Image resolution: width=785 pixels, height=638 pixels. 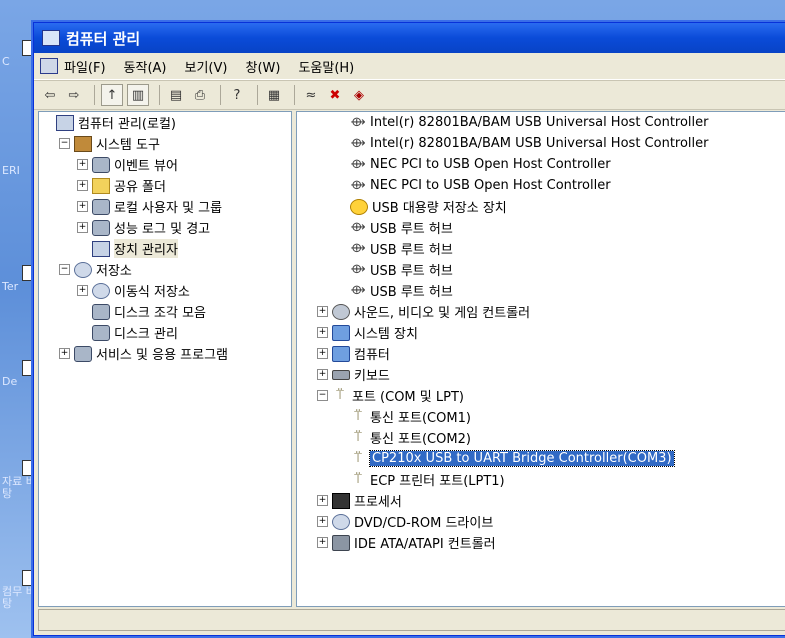 I want to click on console-tree-item: − 시스템 도구, so click(x=165, y=143).